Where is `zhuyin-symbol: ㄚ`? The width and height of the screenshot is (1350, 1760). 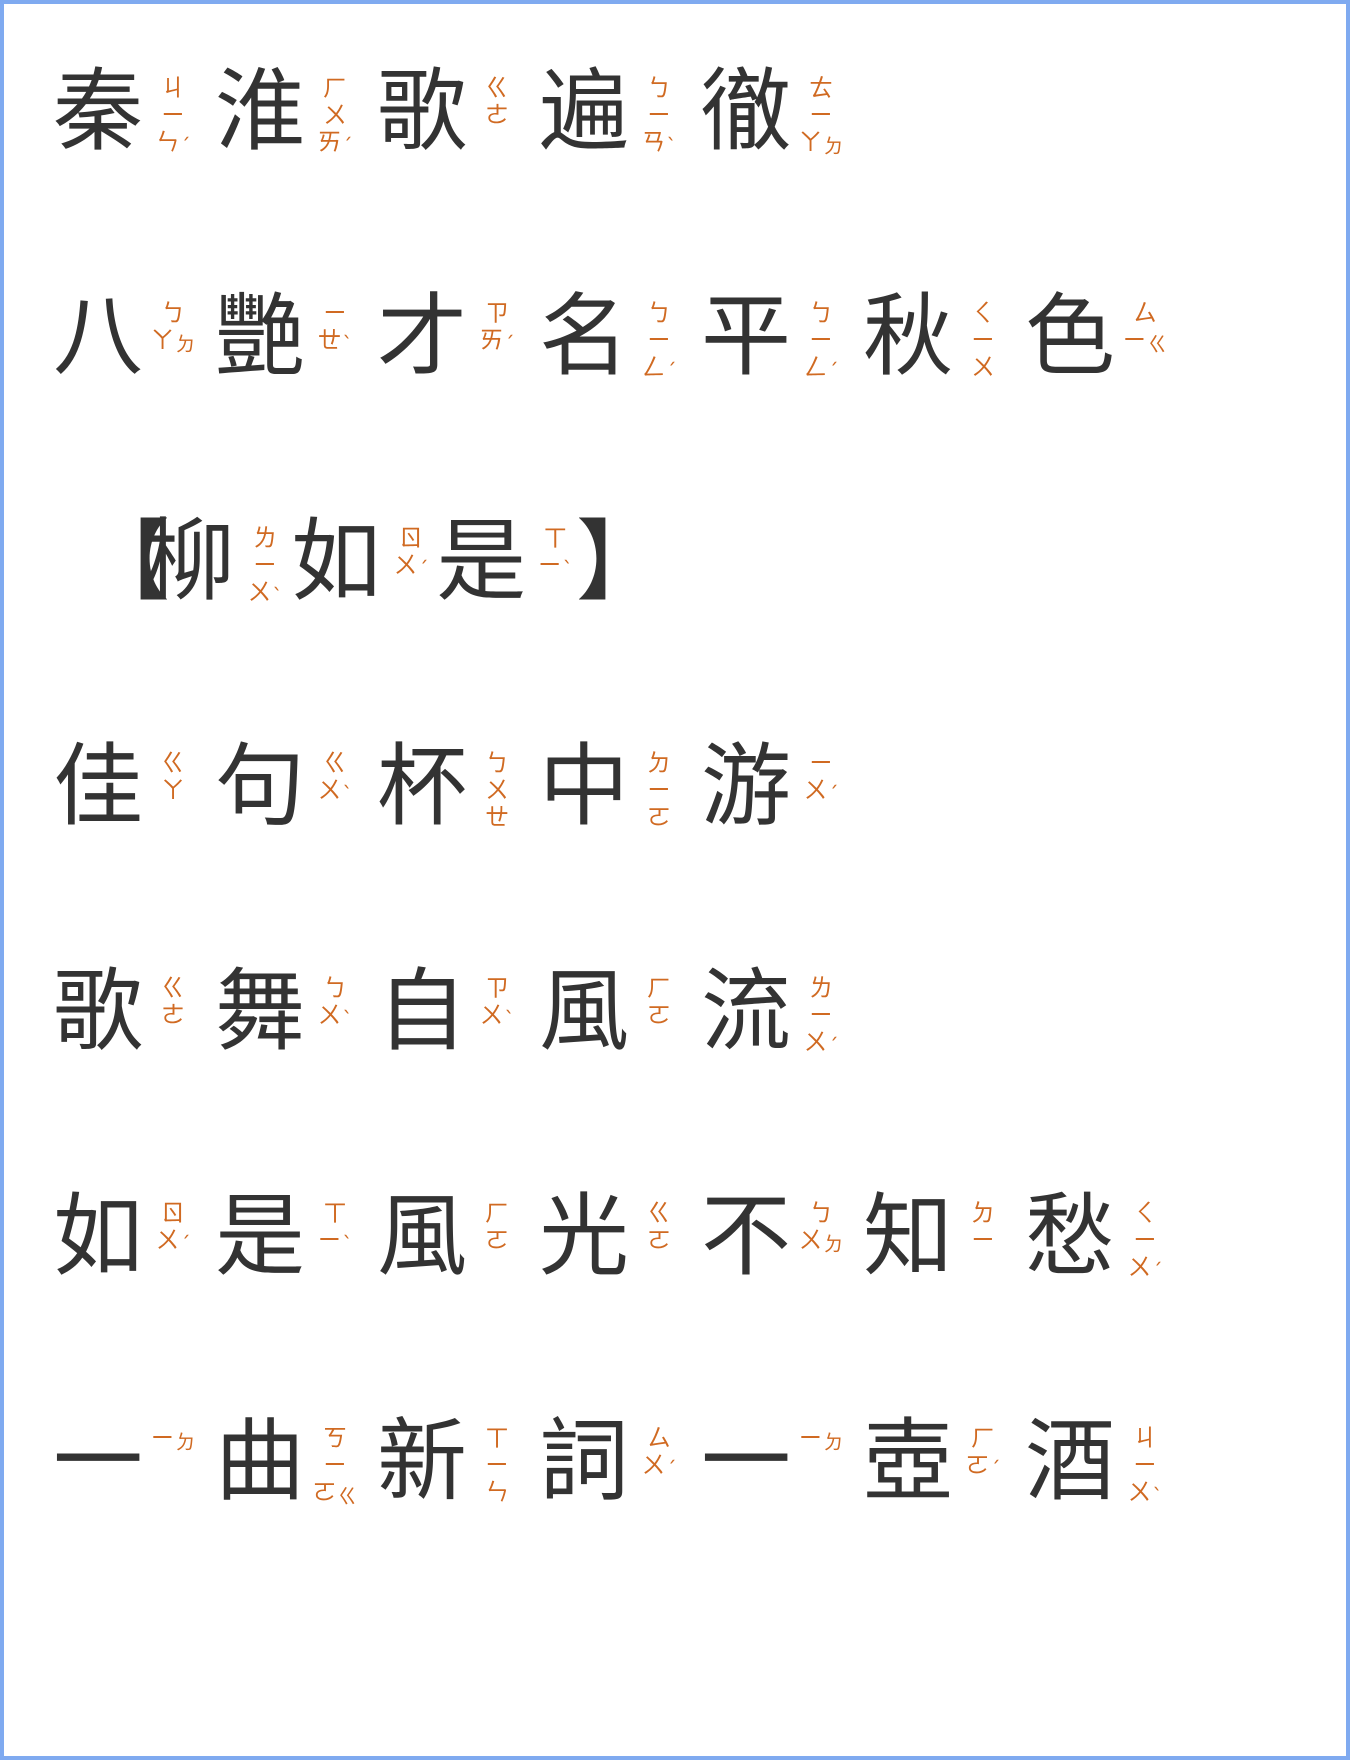
zhuyin-symbol: ㄚ is located at coordinates (810, 142).